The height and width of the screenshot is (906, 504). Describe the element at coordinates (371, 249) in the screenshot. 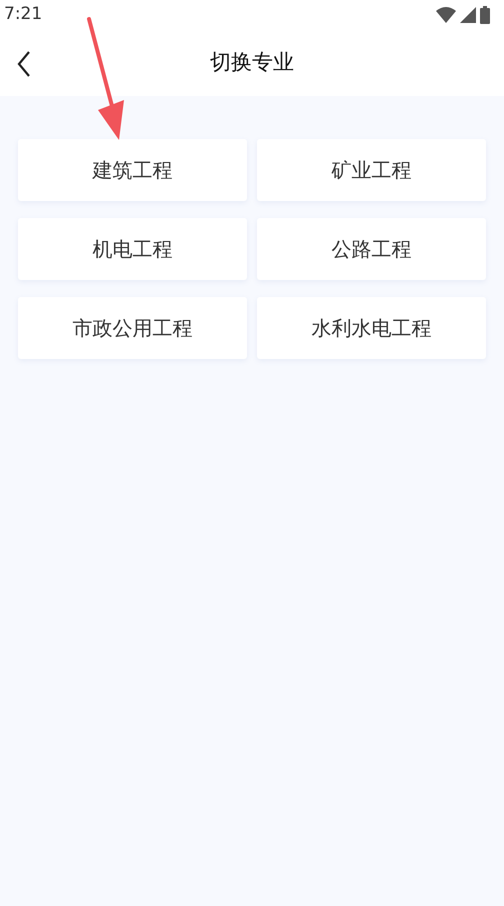

I see `major-option: 公路工程` at that location.